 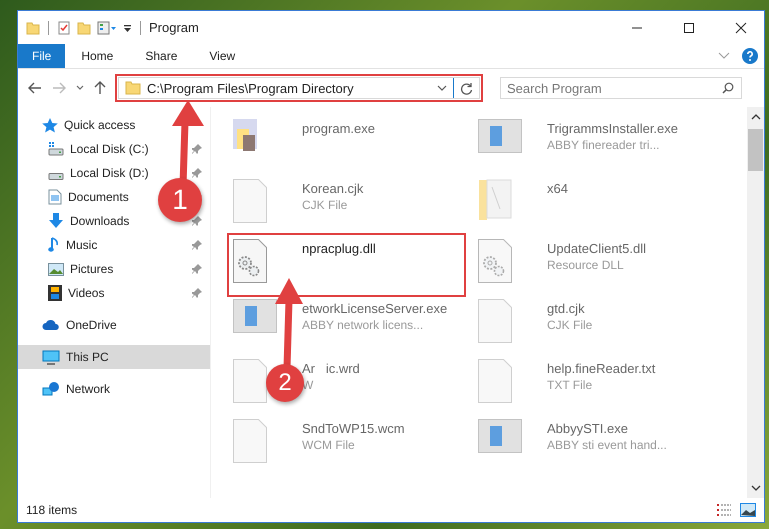 I want to click on details-view-icon, so click(x=724, y=510).